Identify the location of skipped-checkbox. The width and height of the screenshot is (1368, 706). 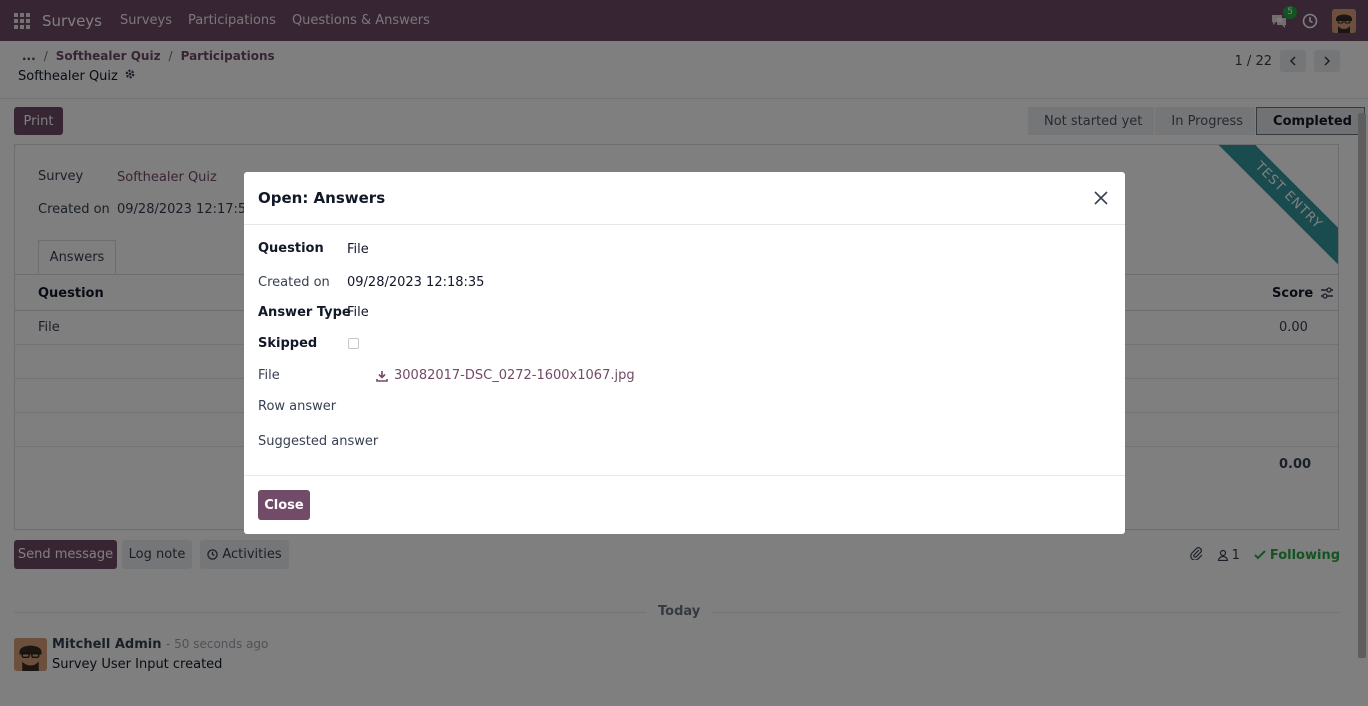
(353, 343).